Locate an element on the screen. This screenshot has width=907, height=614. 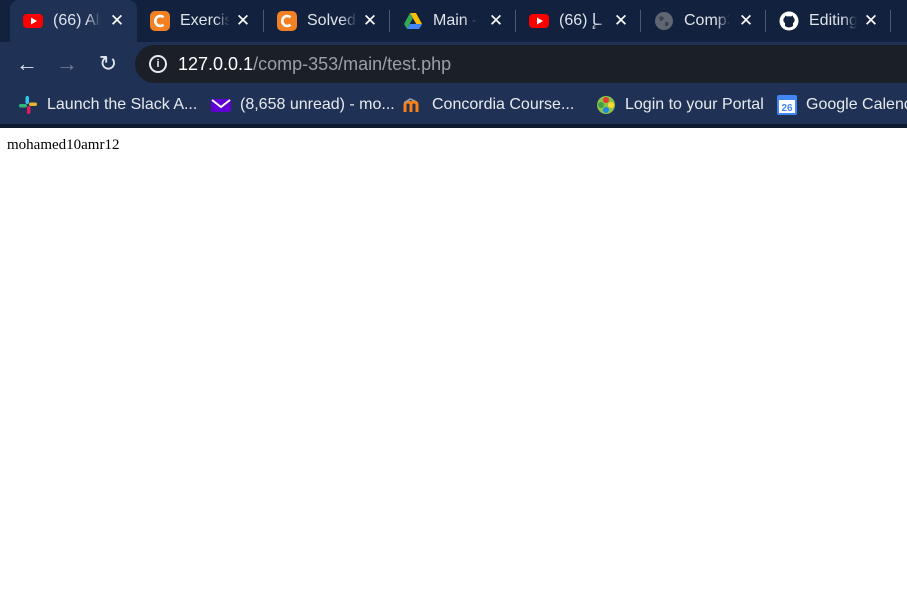
url-host: 127.0.0.1 is located at coordinates (216, 64).